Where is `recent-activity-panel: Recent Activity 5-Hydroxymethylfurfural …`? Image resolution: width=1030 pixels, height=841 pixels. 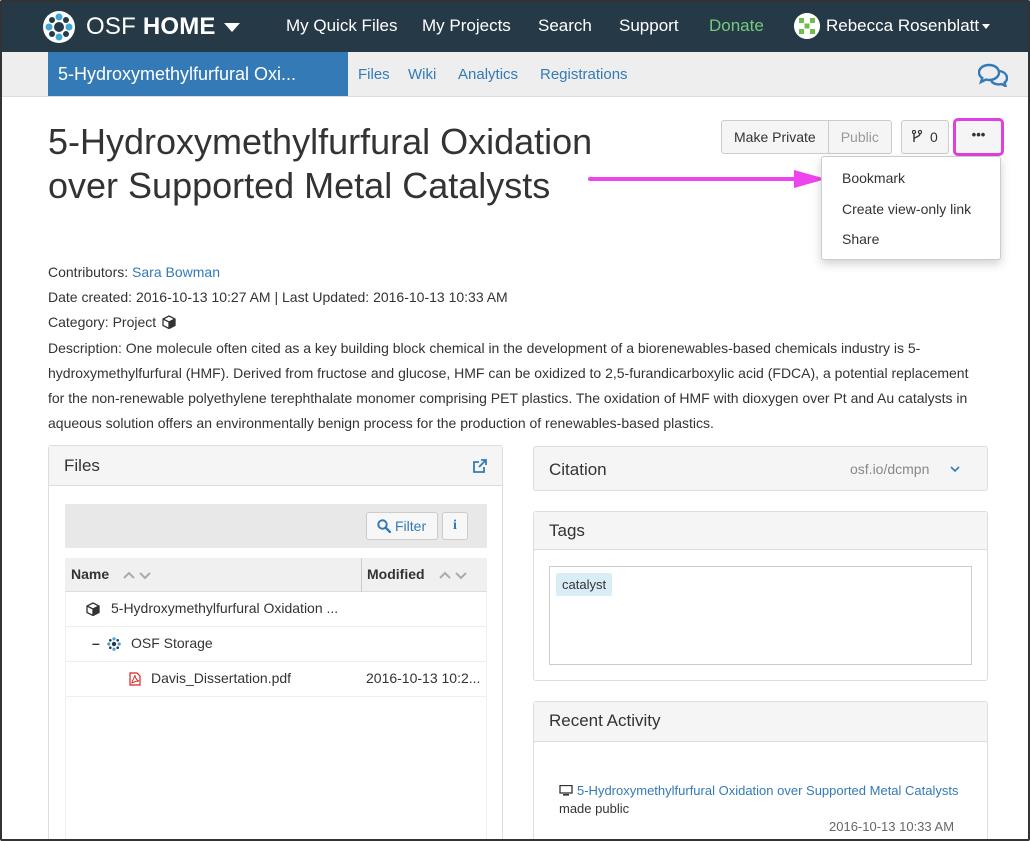 recent-activity-panel: Recent Activity 5-Hydroxymethylfurfural … is located at coordinates (760, 770).